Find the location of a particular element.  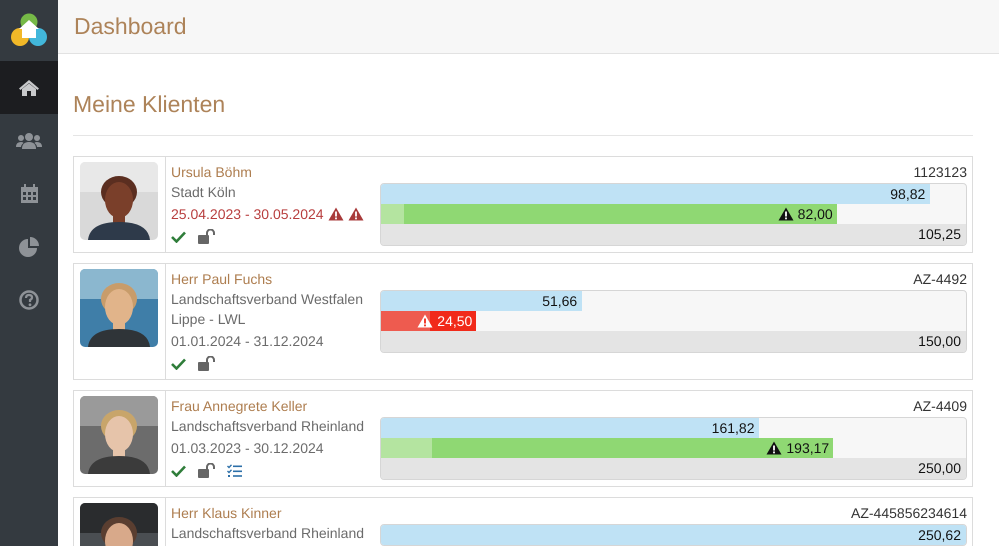

used-value: 161,82 is located at coordinates (733, 428).